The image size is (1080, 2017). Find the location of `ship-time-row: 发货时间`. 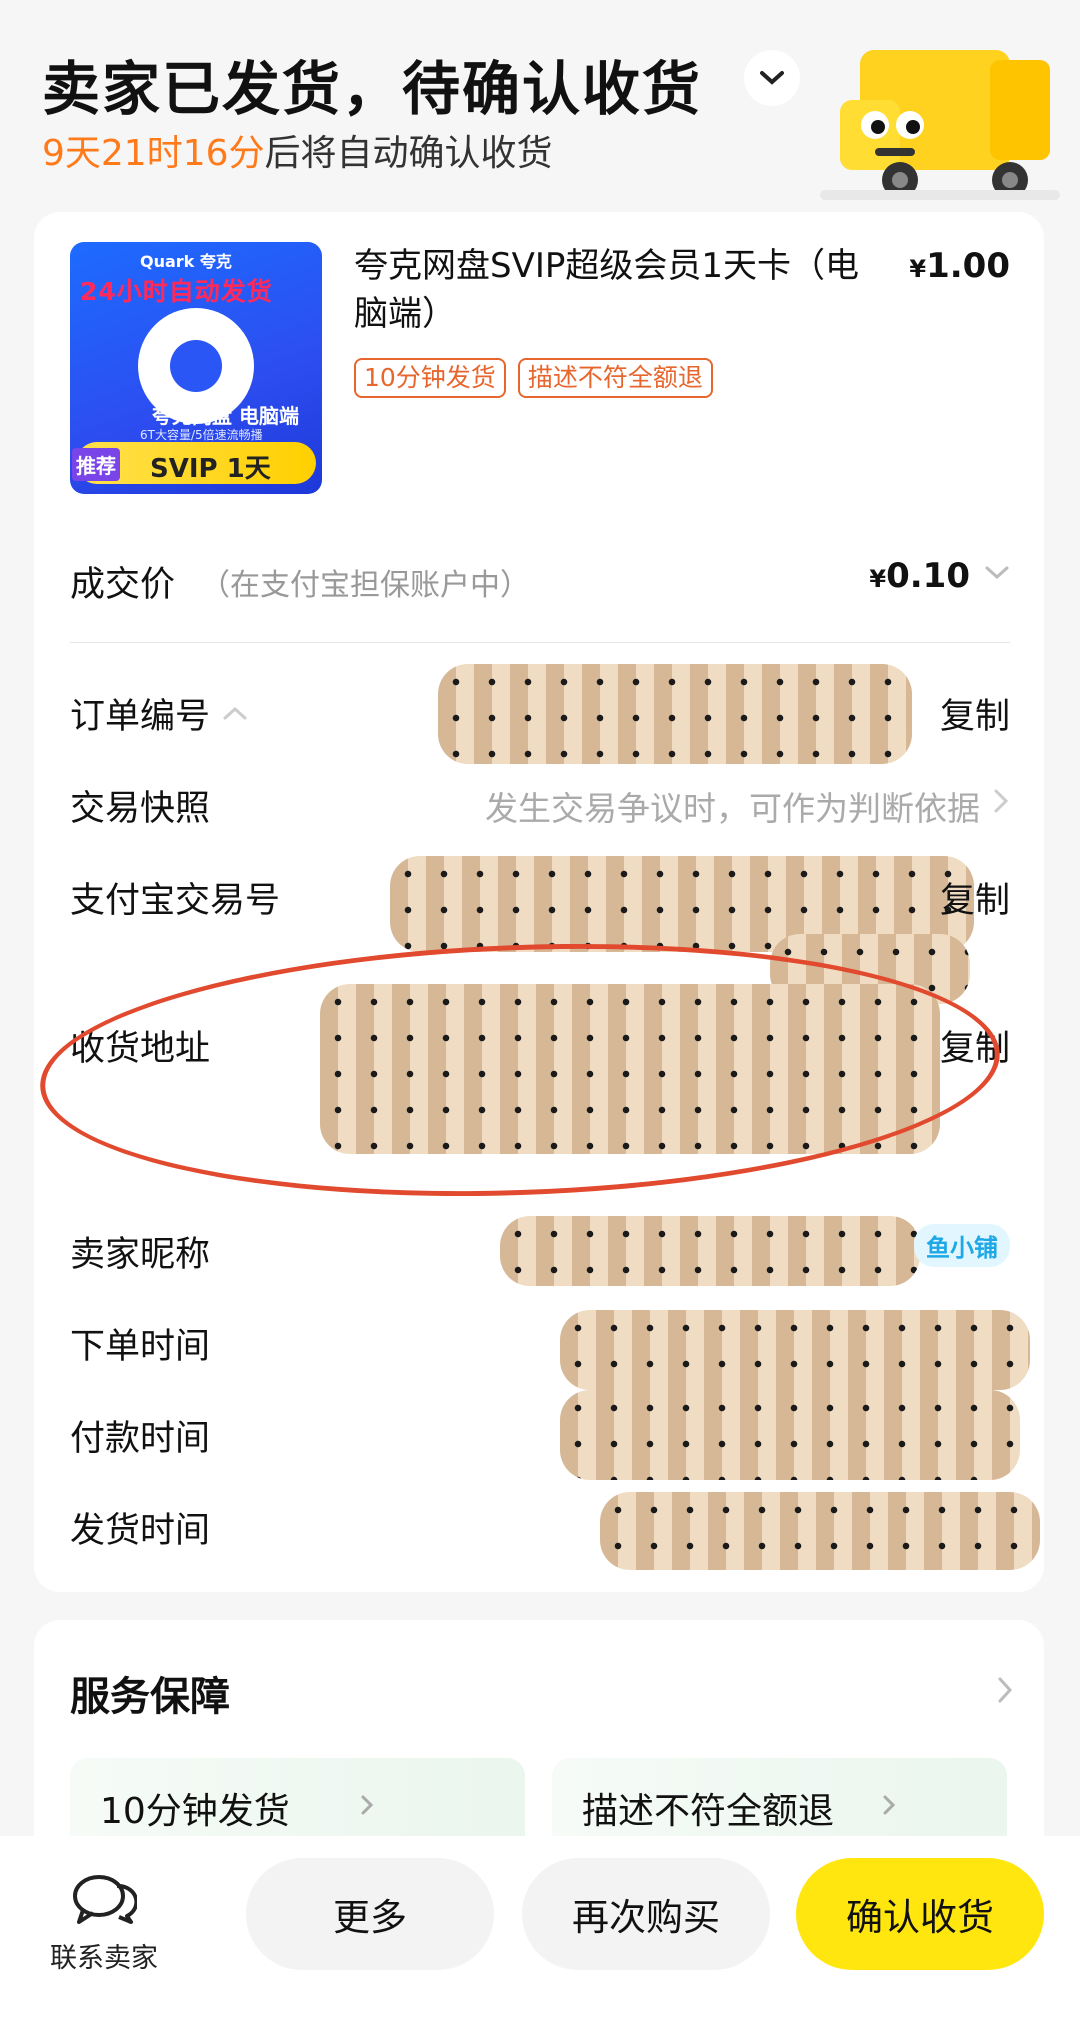

ship-time-row: 发货时间 is located at coordinates (555, 1531).